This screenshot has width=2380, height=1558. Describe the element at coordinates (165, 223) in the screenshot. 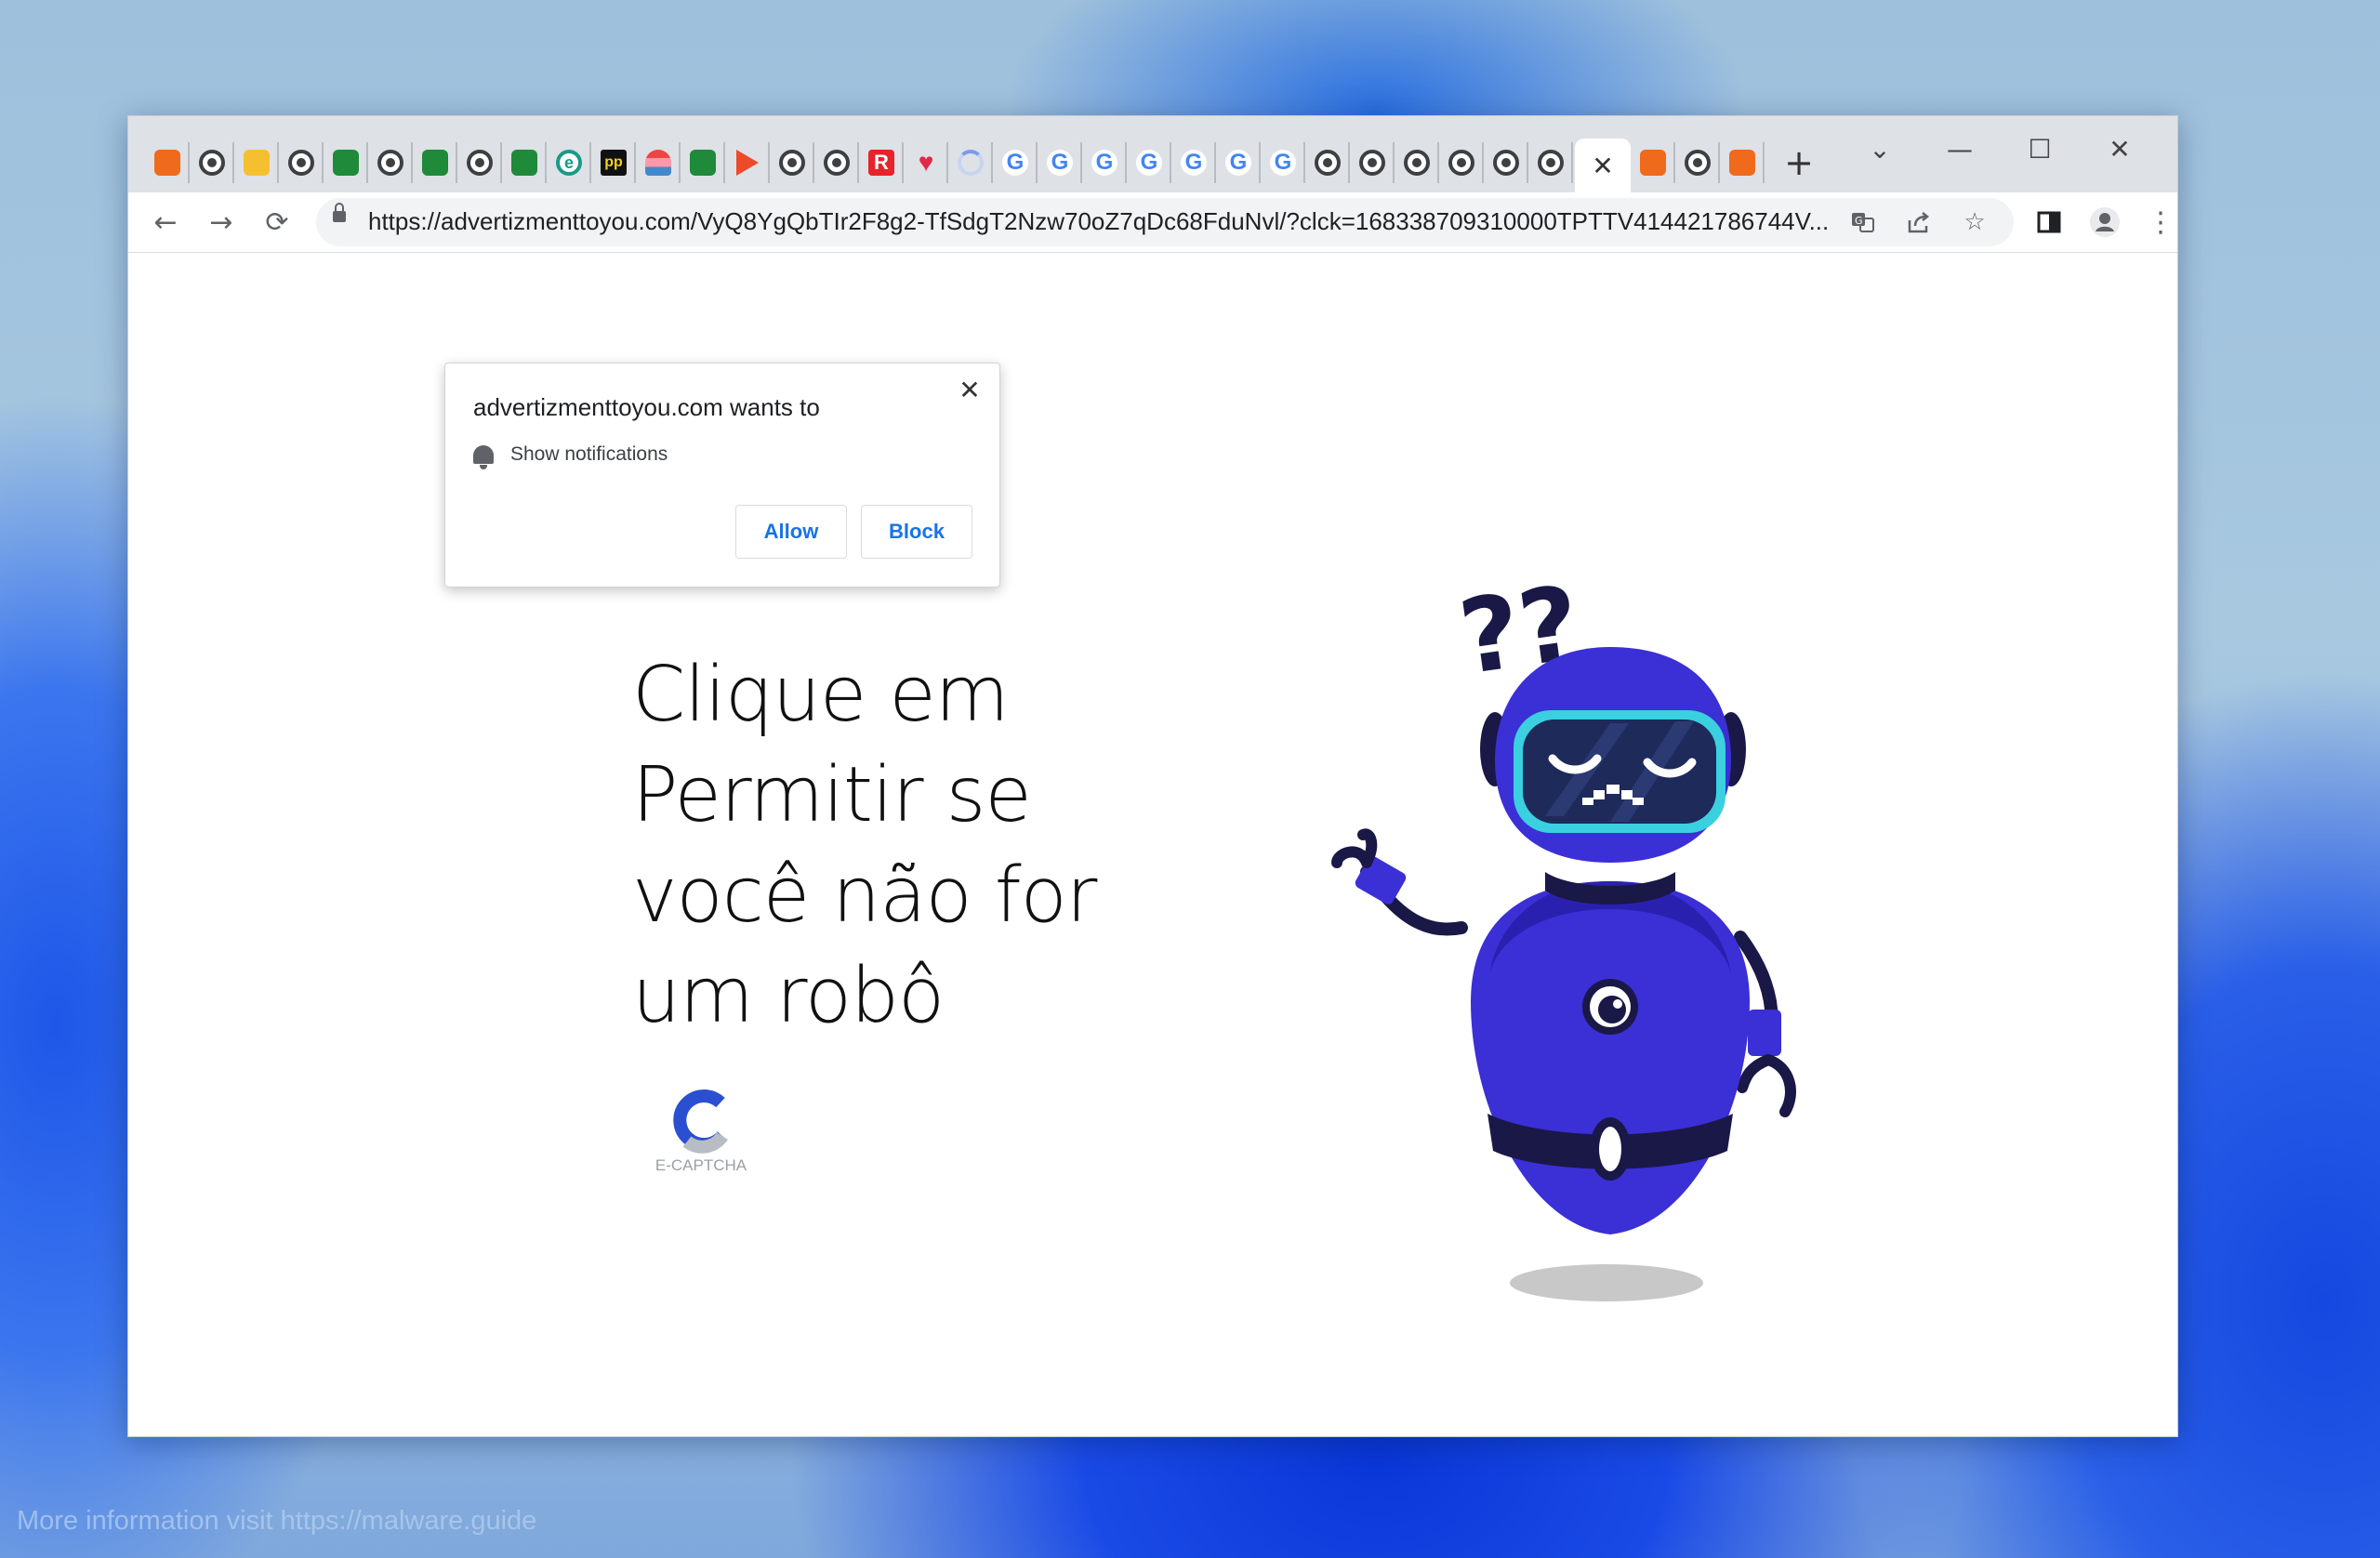

I see `back-button: ←` at that location.